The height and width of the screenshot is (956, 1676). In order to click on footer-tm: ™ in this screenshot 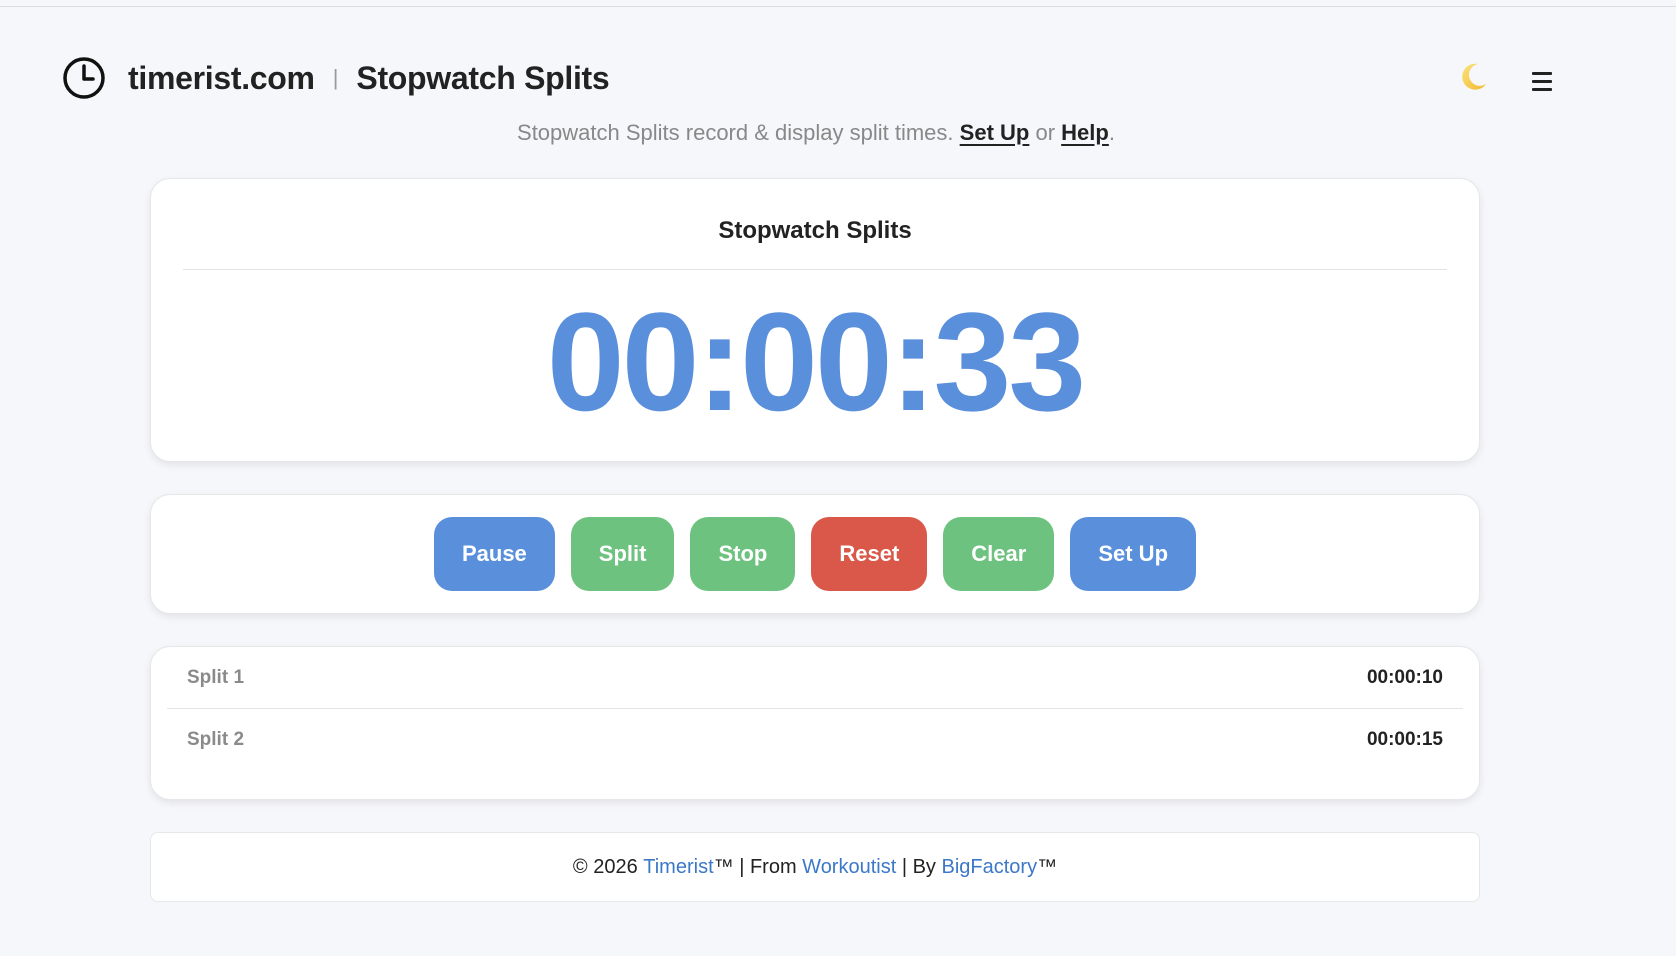, I will do `click(1047, 866)`.